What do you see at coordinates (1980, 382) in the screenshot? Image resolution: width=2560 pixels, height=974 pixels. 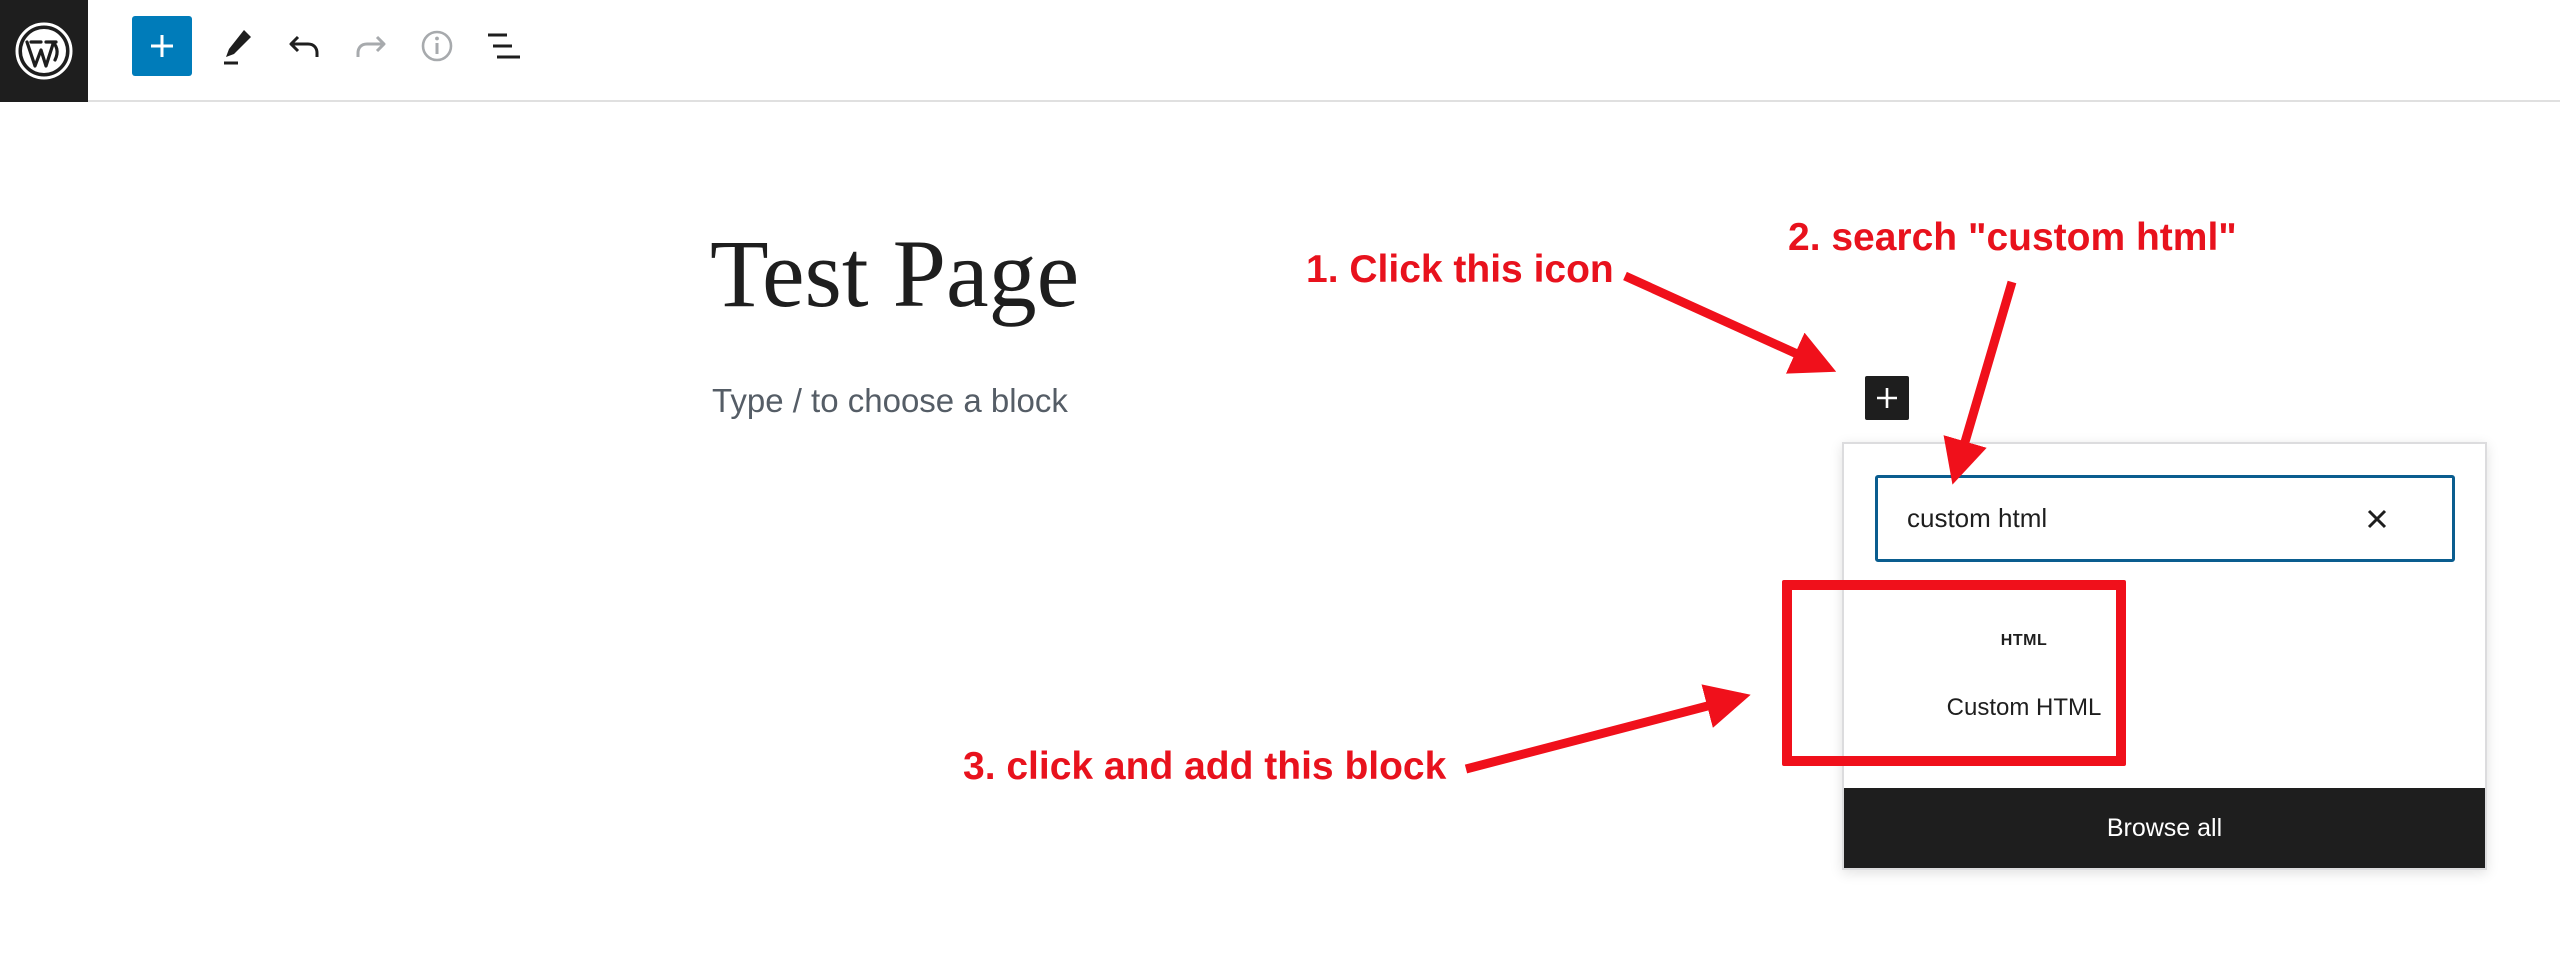 I see `arrow-to-search-field` at bounding box center [1980, 382].